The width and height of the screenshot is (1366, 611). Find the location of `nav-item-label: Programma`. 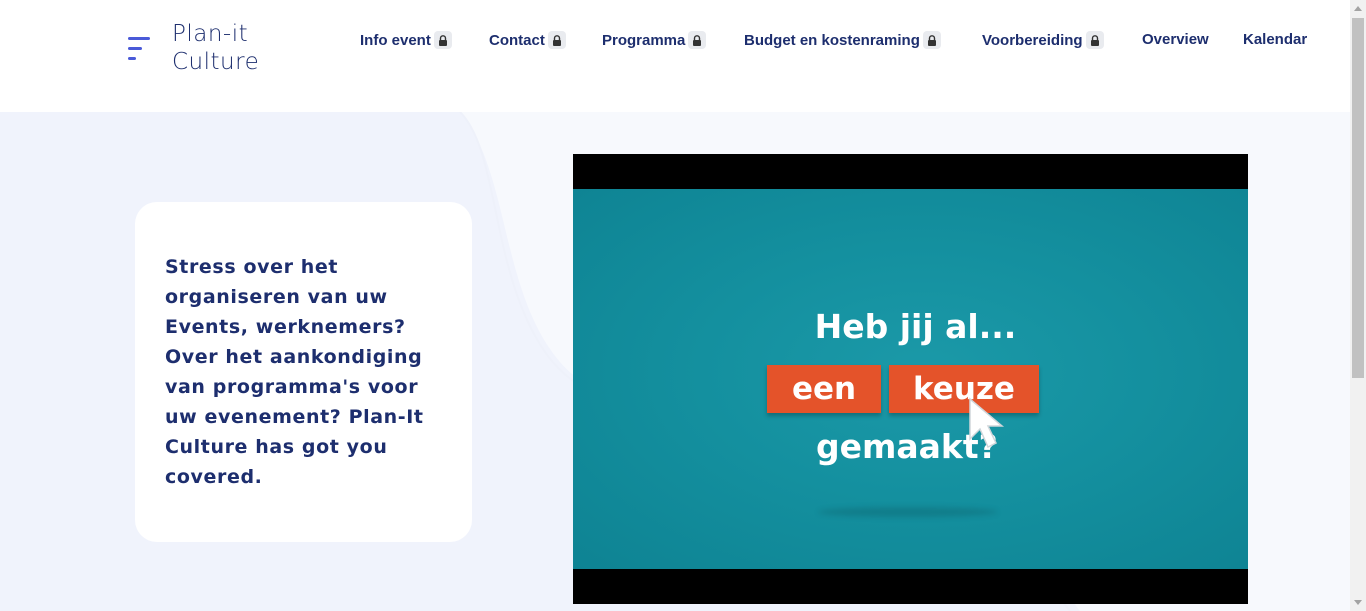

nav-item-label: Programma is located at coordinates (644, 40).